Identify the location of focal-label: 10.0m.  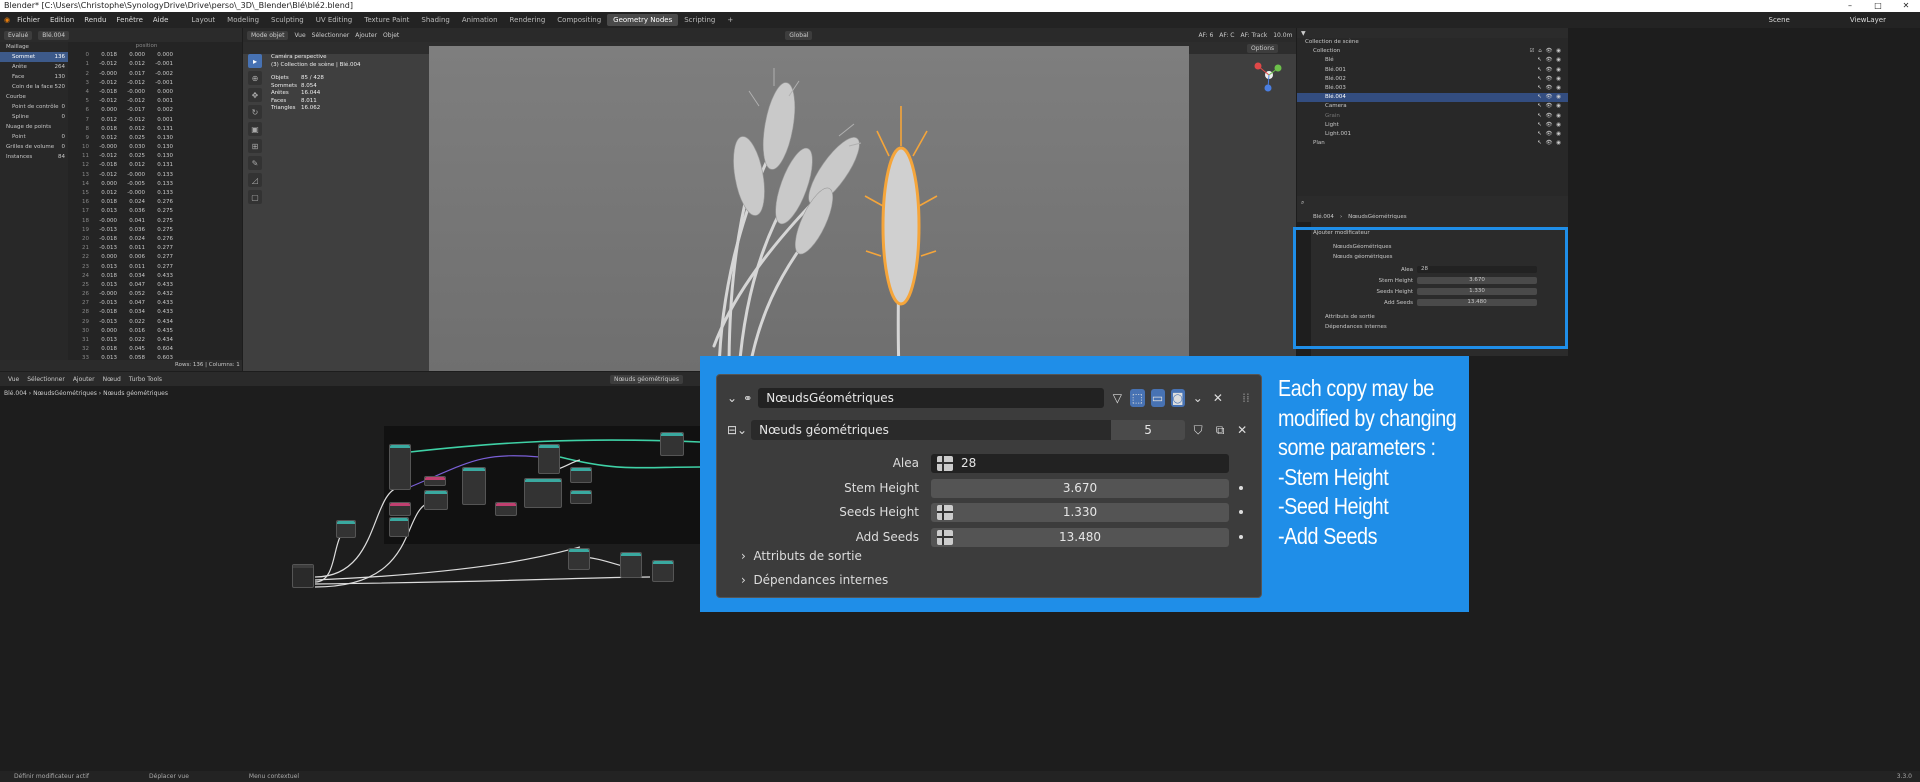
(1282, 35).